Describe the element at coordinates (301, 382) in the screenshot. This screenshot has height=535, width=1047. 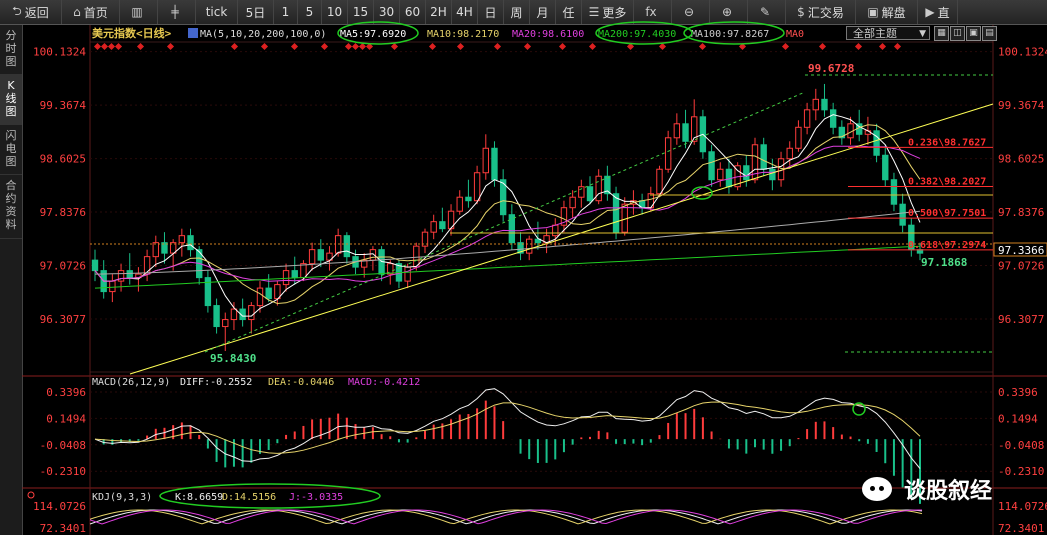
I see `macd-legend-dea: DEA:-0.0446` at that location.